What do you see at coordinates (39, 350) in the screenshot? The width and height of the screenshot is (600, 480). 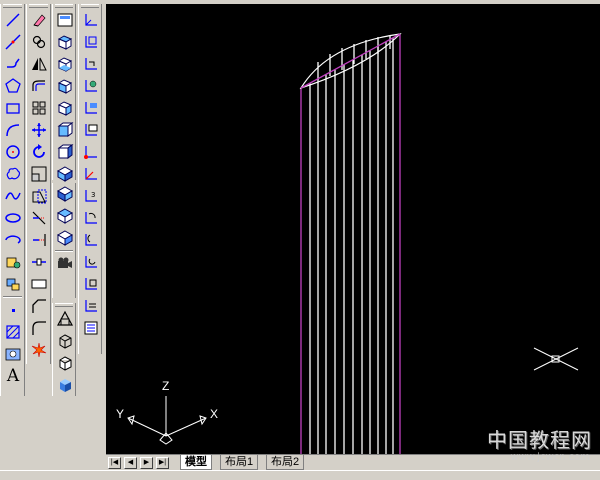 I see `explode-icon` at bounding box center [39, 350].